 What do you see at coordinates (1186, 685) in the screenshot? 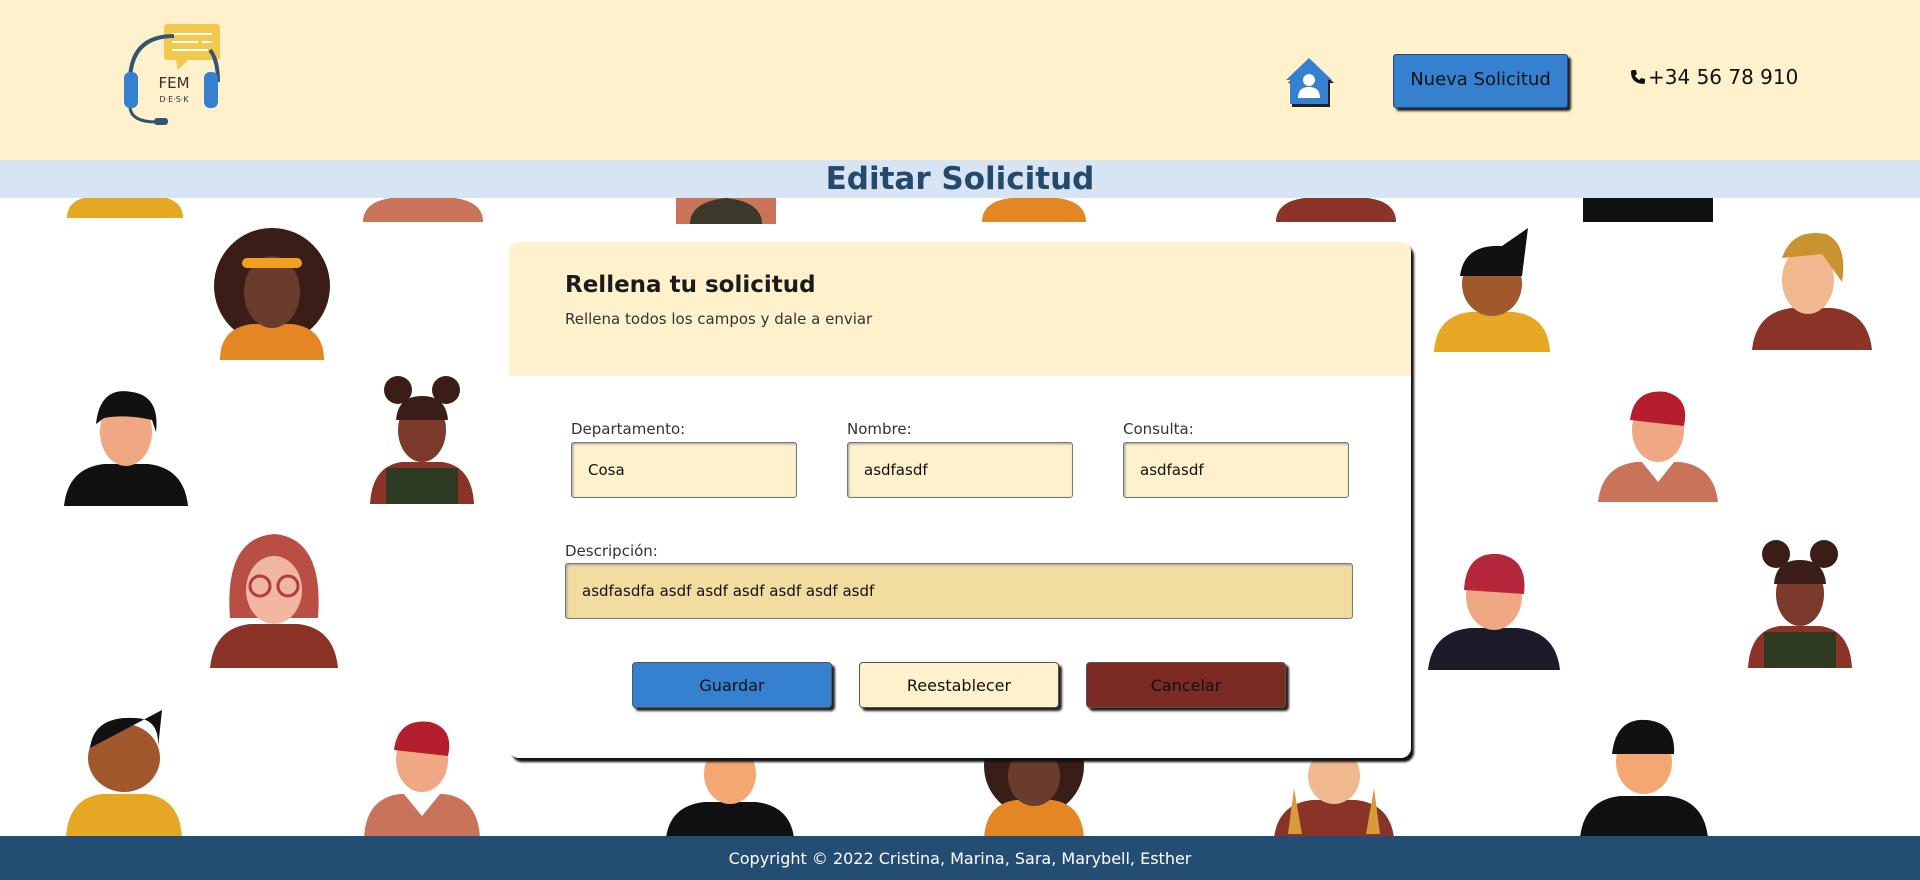
I see `cancel-button: Cancelar` at bounding box center [1186, 685].